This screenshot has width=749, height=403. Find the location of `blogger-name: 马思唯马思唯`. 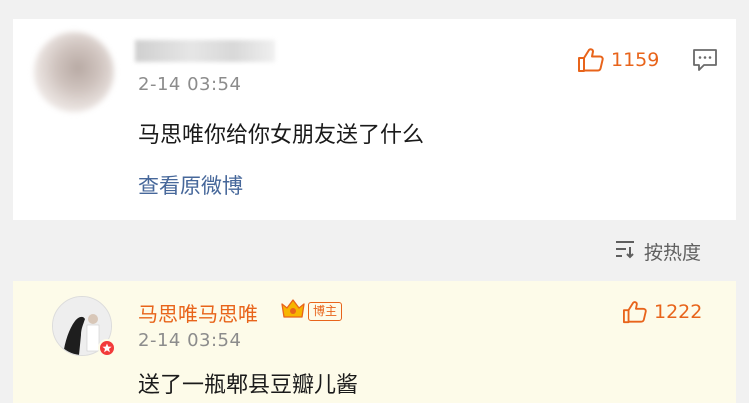

blogger-name: 马思唯马思唯 is located at coordinates (198, 312).